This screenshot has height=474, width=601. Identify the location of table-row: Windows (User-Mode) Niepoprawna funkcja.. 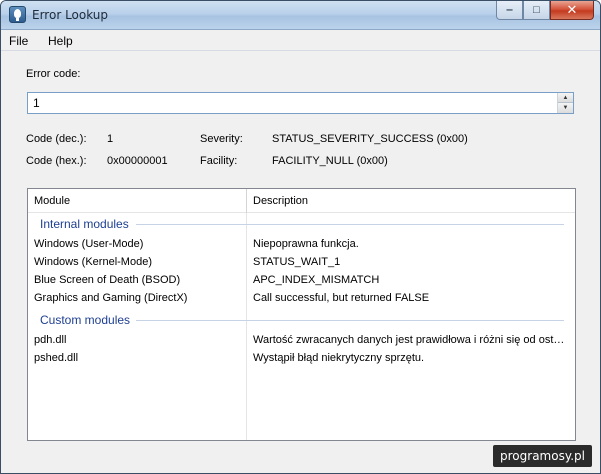
(301, 244).